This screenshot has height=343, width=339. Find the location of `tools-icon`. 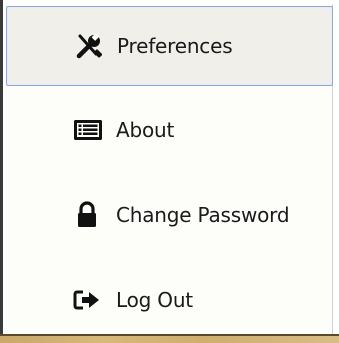

tools-icon is located at coordinates (92, 46).